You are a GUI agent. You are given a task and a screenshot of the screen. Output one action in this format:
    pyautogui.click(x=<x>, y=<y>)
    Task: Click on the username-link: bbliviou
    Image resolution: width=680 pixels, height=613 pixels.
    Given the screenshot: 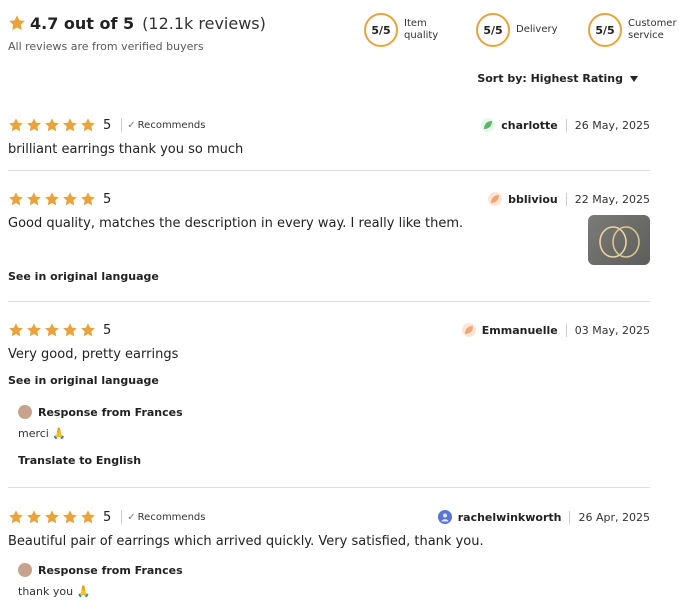 What is the action you would take?
    pyautogui.click(x=533, y=199)
    